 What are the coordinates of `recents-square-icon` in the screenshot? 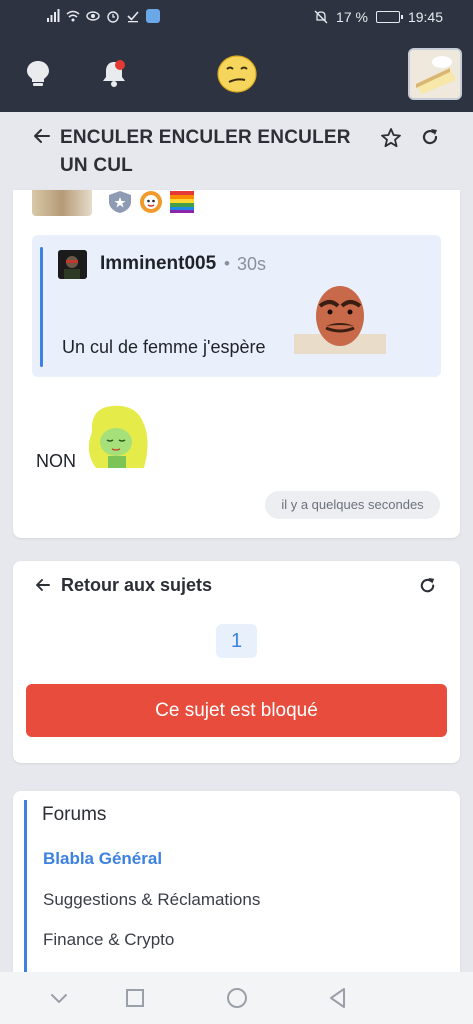 It's located at (135, 998).